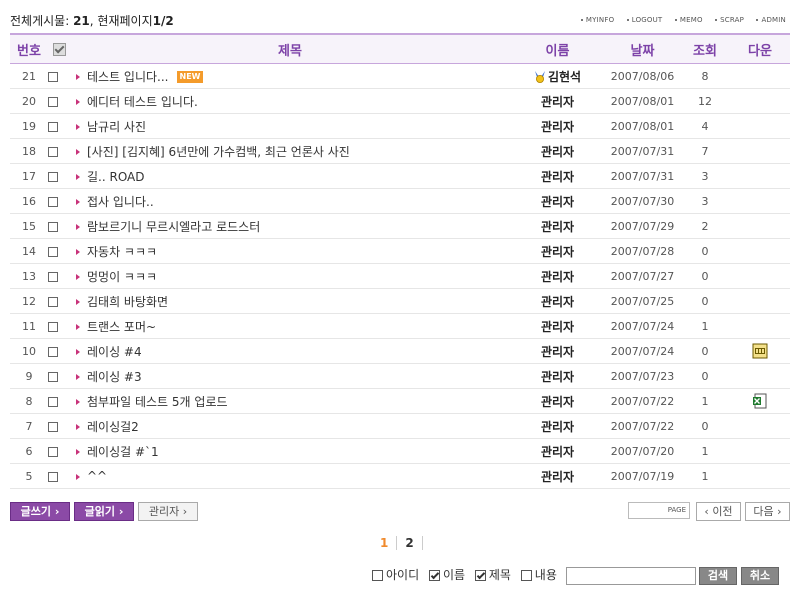 The image size is (800, 600). I want to click on table-row: 6 레이싱걸 #`1 관리자 2007/07/20 1, so click(400, 451).